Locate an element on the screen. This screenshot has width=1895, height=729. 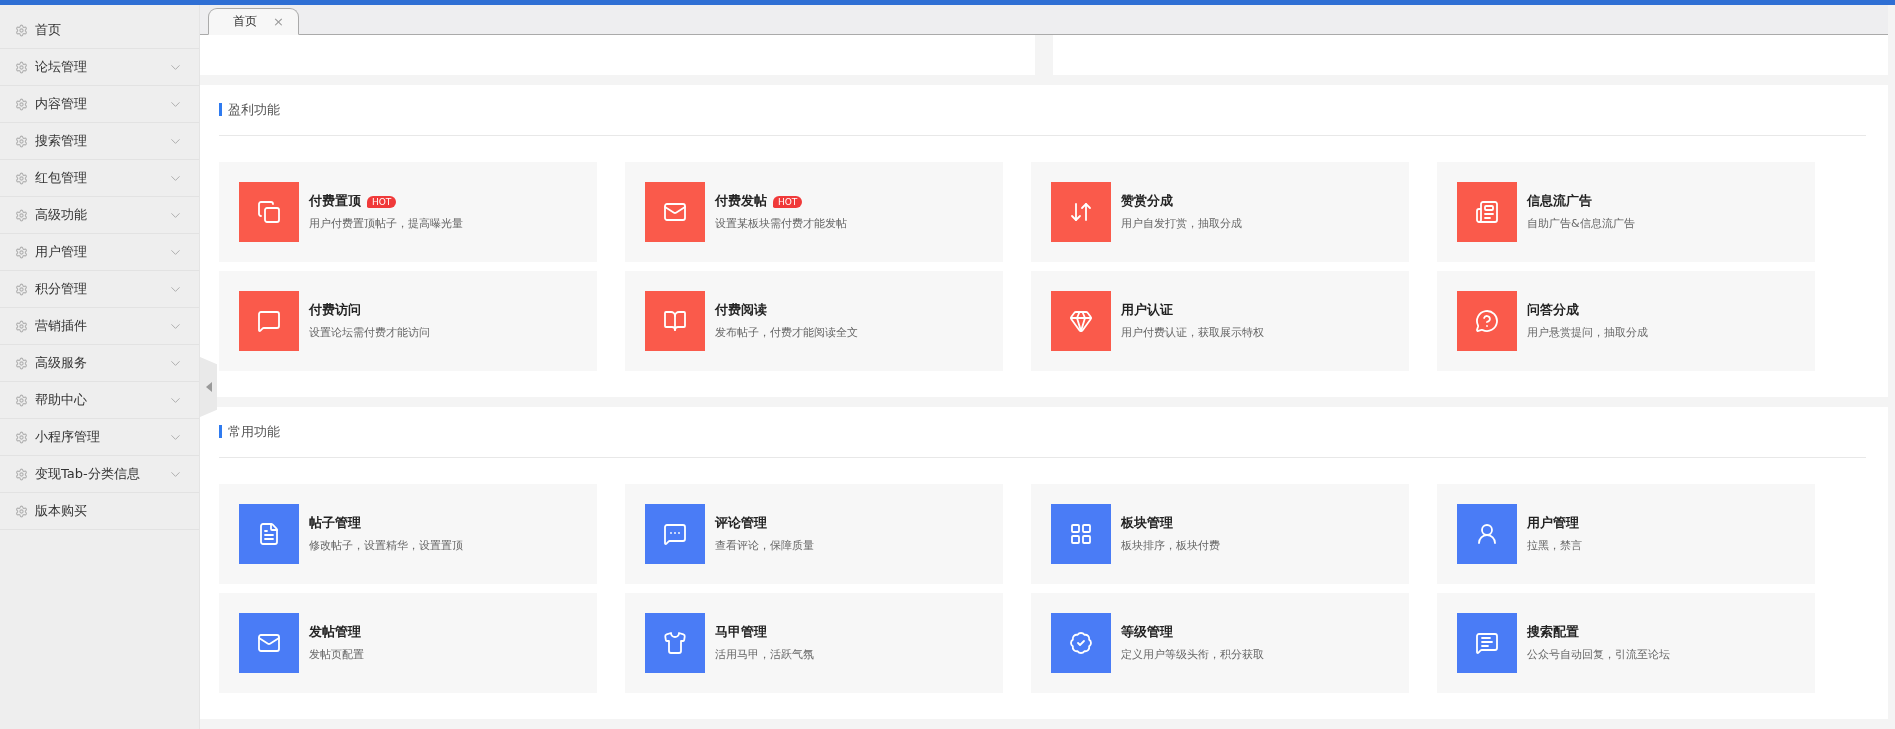
card-title: 等级管理 is located at coordinates (1147, 632).